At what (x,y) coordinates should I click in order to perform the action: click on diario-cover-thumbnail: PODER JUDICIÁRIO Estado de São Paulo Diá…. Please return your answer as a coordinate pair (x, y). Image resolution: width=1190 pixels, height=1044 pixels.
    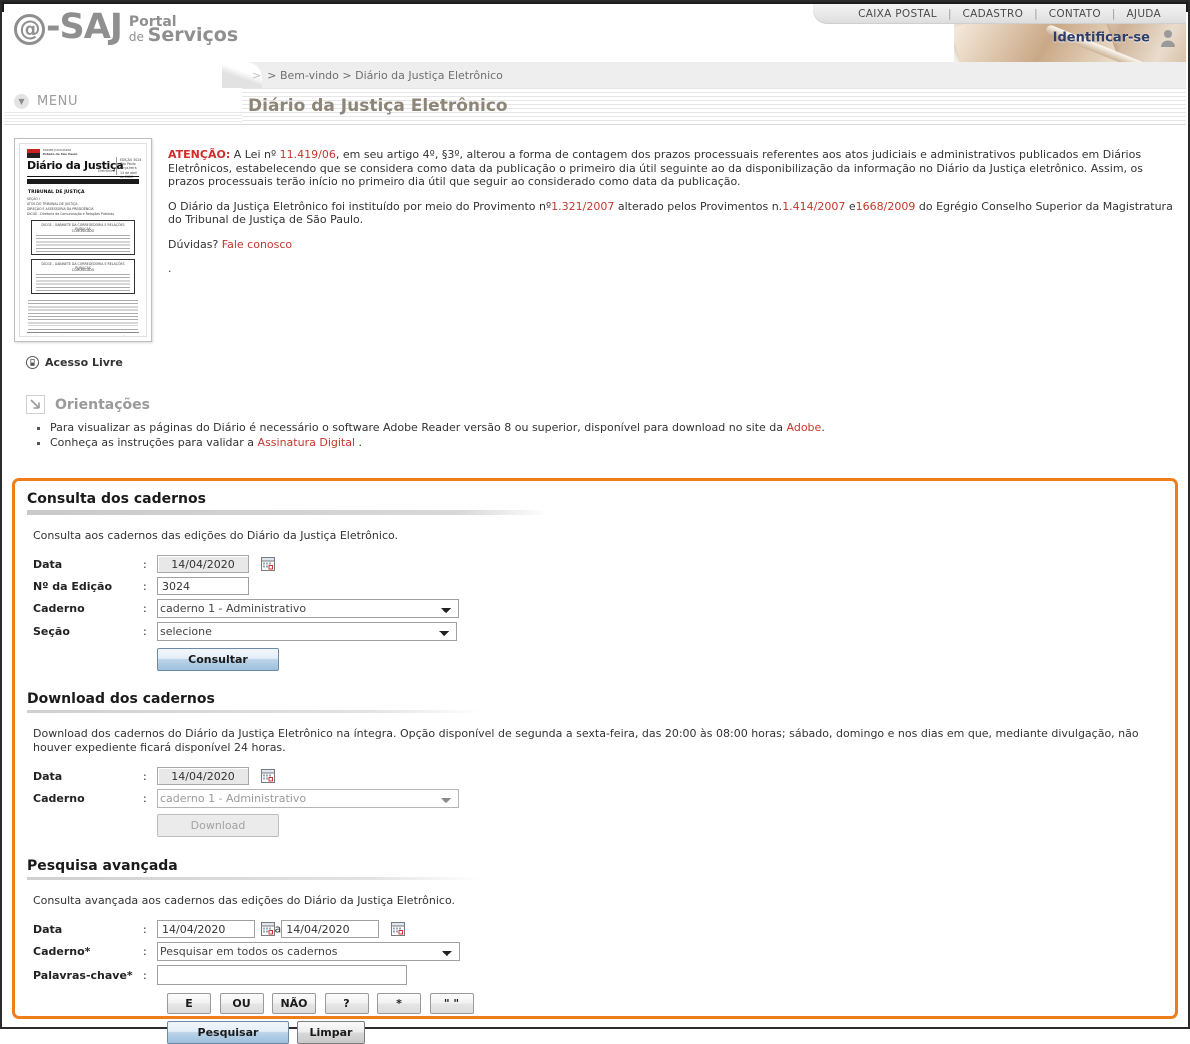
    Looking at the image, I should click on (83, 240).